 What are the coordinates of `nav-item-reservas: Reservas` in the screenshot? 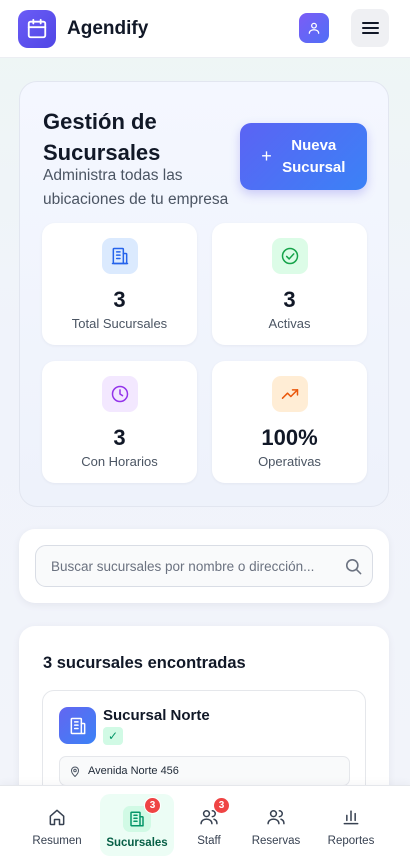 It's located at (276, 825).